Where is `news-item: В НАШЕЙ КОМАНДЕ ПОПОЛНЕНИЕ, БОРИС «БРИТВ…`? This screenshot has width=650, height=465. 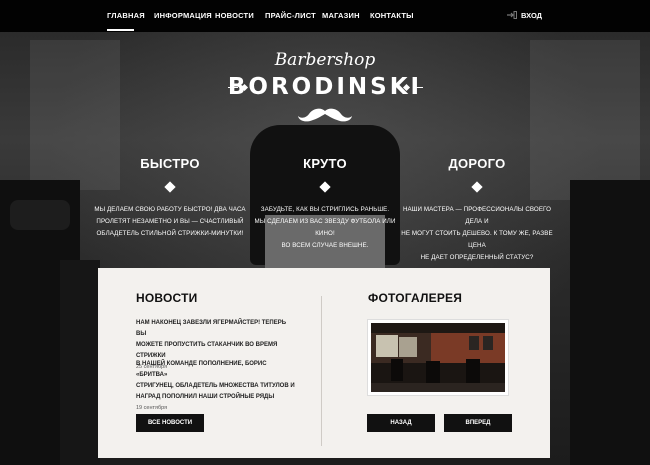 news-item: В НАШЕЙ КОМАНДЕ ПОПОЛНЕНИЕ, БОРИС «БРИТВ… is located at coordinates (216, 385).